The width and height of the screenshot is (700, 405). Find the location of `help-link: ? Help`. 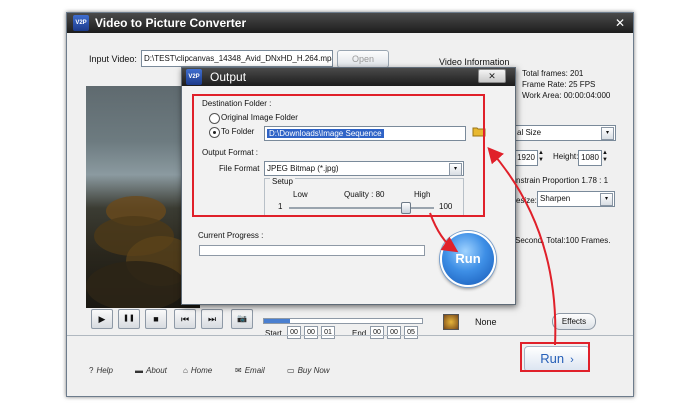

help-link: ? Help is located at coordinates (101, 370).